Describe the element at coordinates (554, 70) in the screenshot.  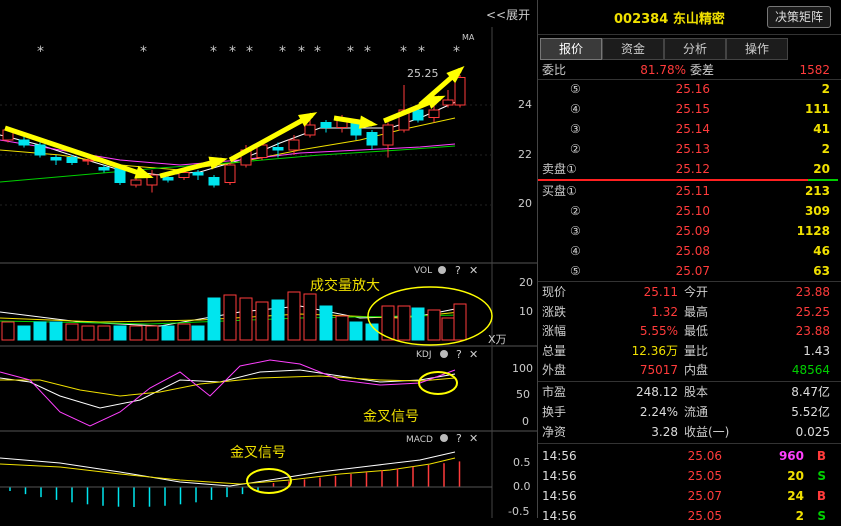
I see `weibi-label: 委比` at that location.